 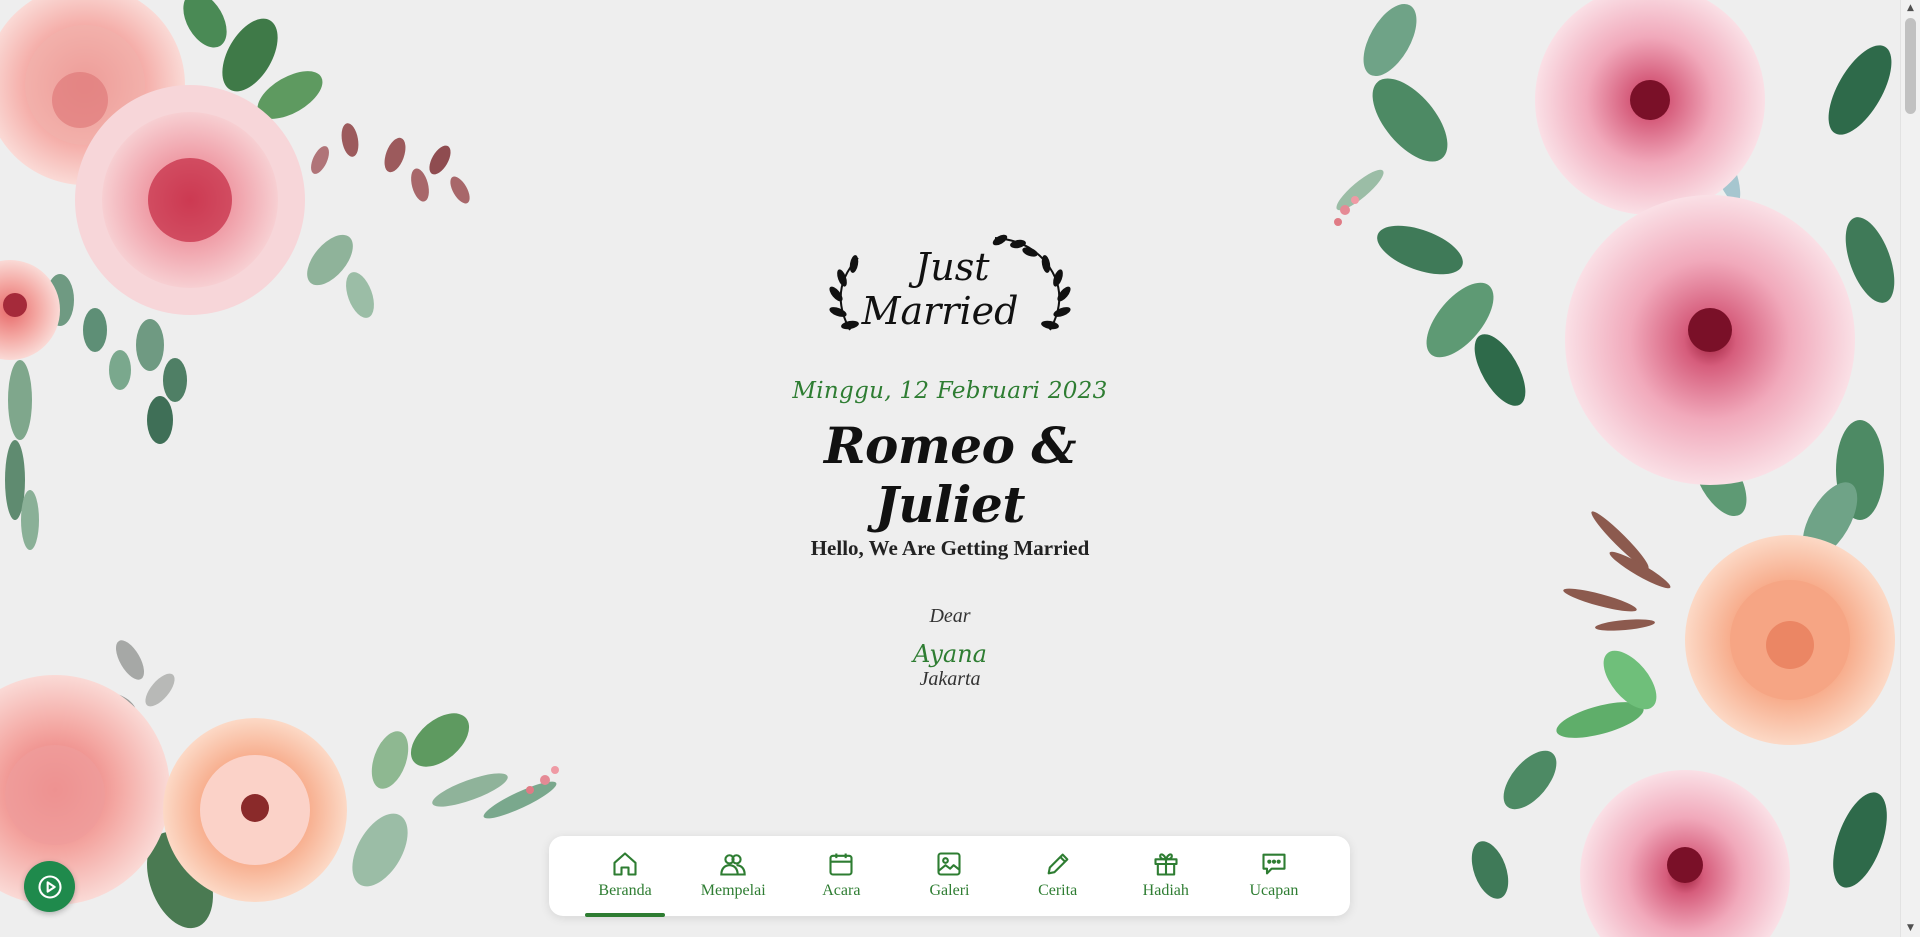 I want to click on scroll-up-arrow-icon: ▲, so click(x=1910, y=8).